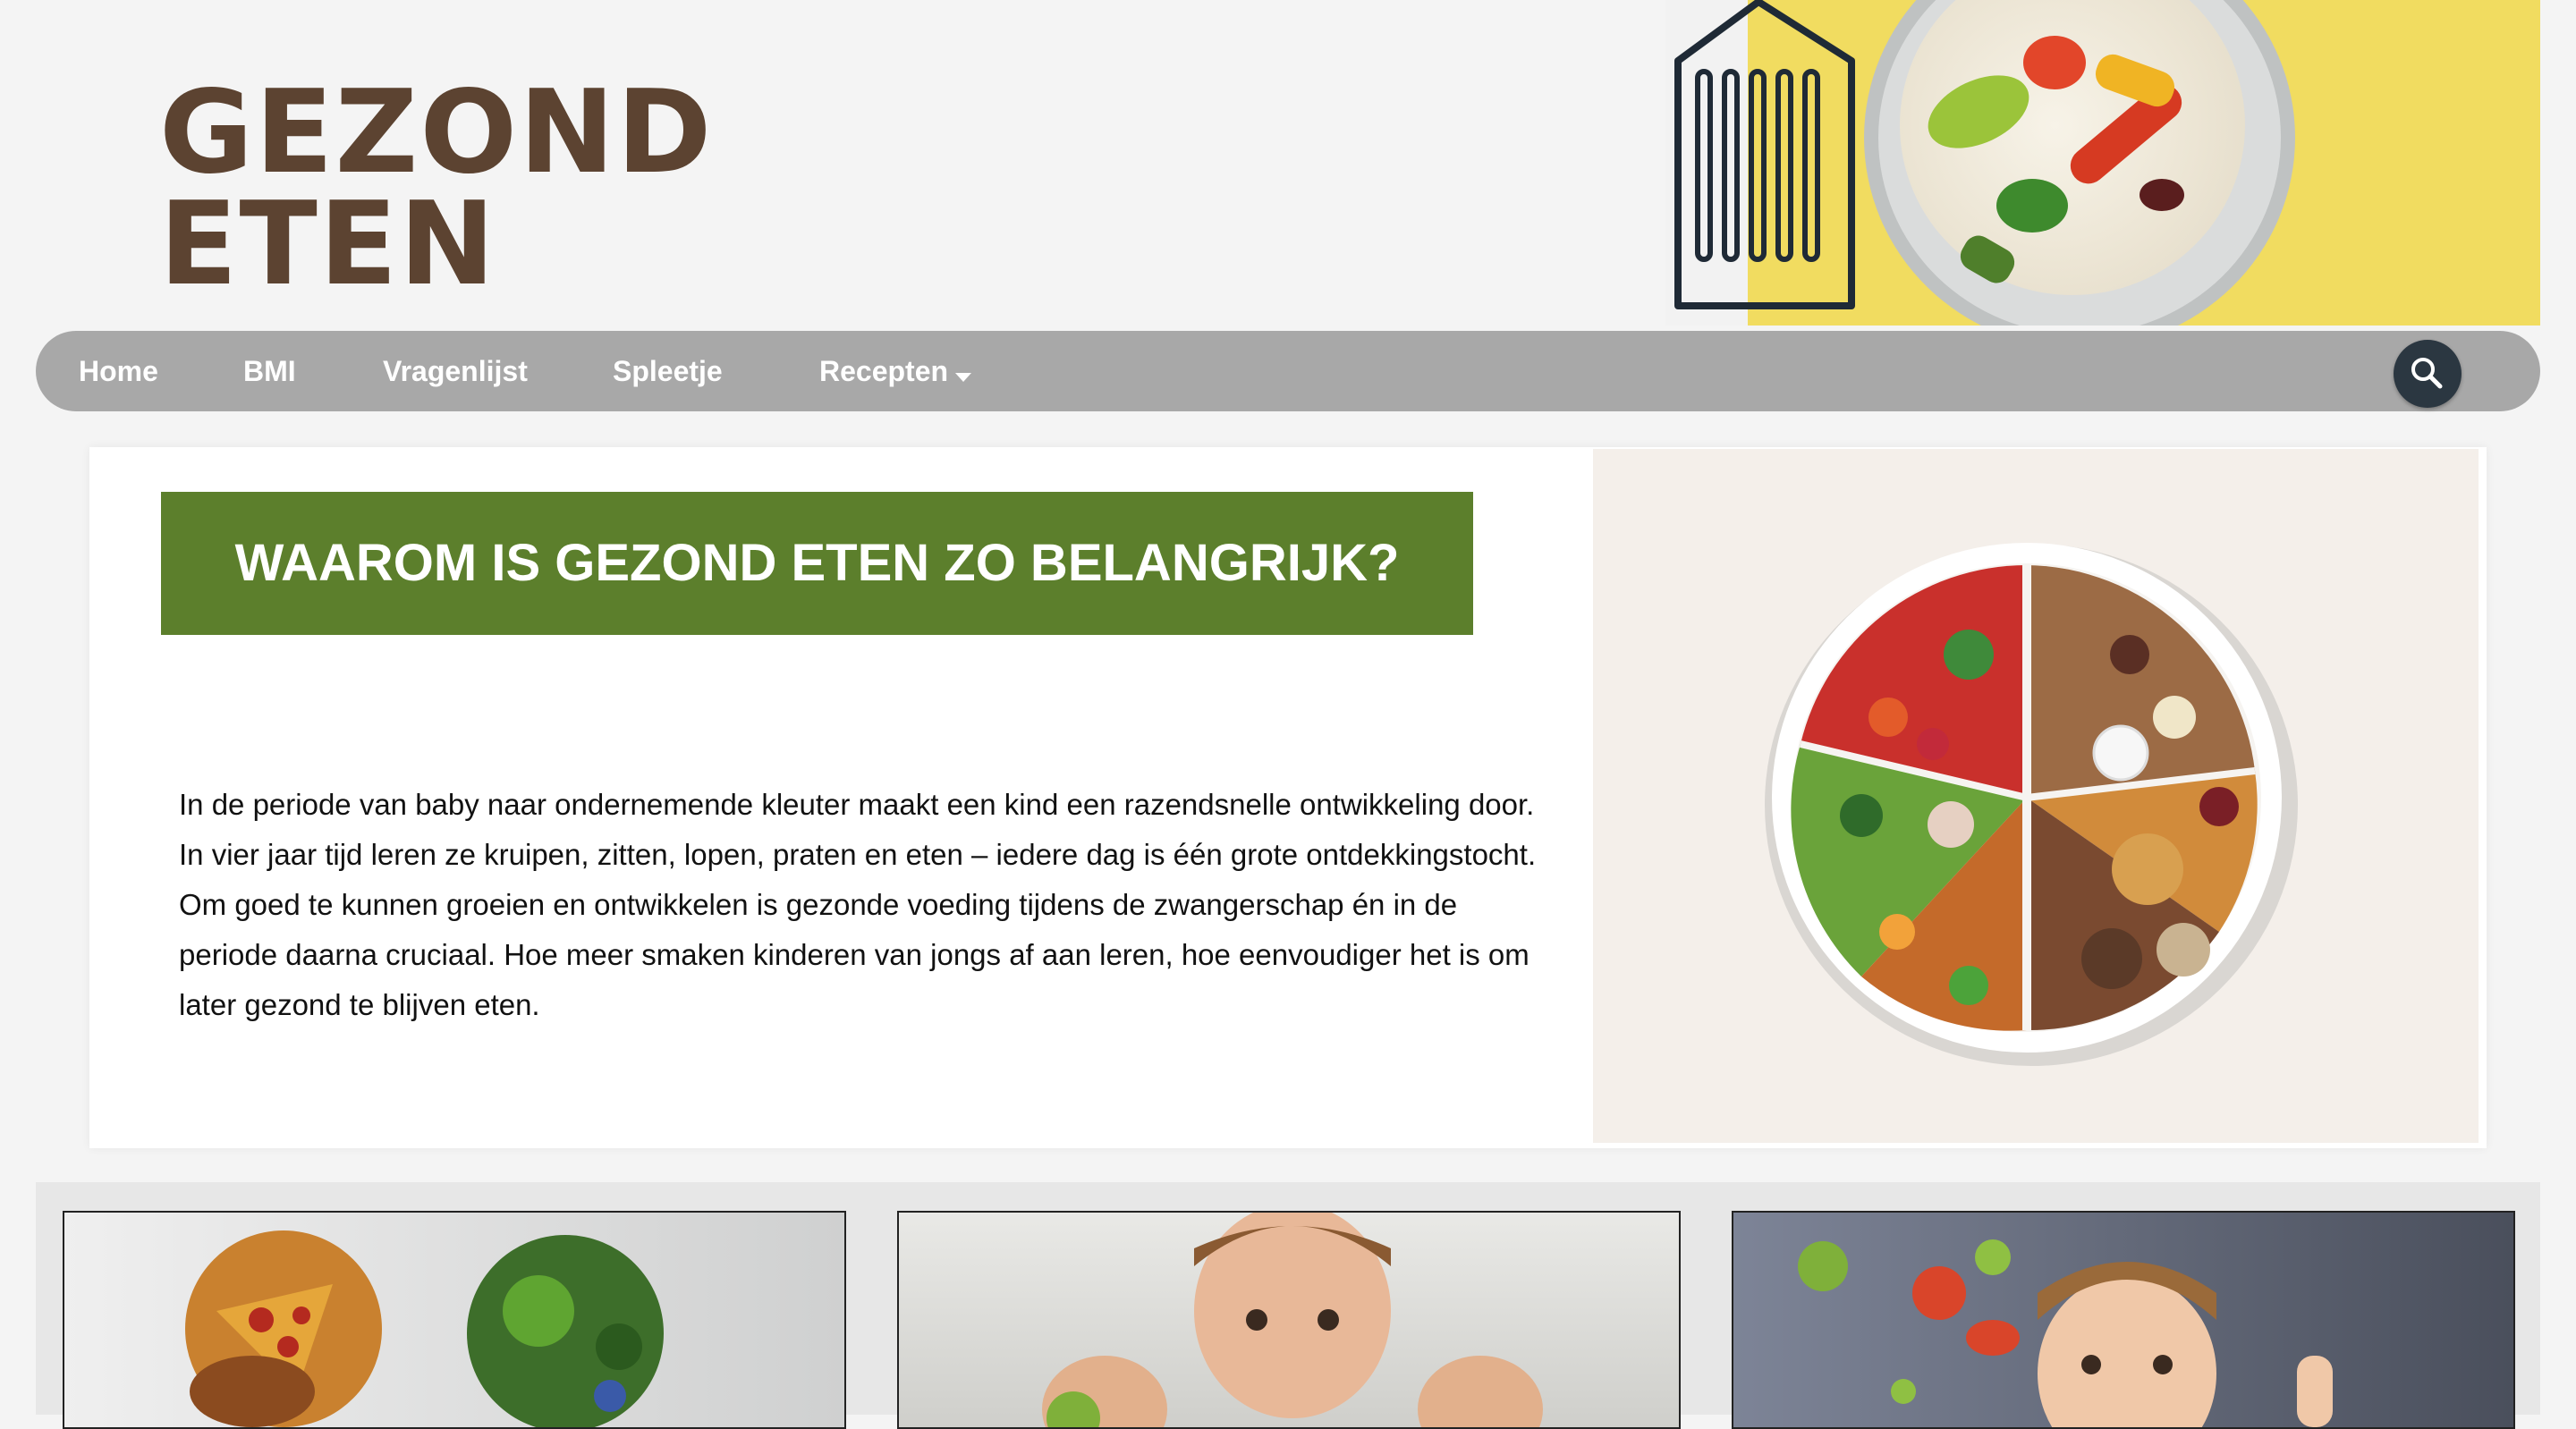  I want to click on teaser-image-junk-vs-healthy, so click(454, 1320).